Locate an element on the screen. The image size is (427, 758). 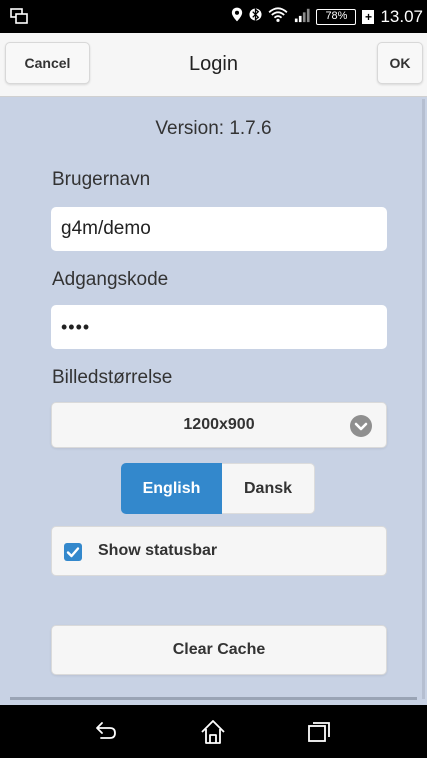
language-english-button: English is located at coordinates (171, 488).